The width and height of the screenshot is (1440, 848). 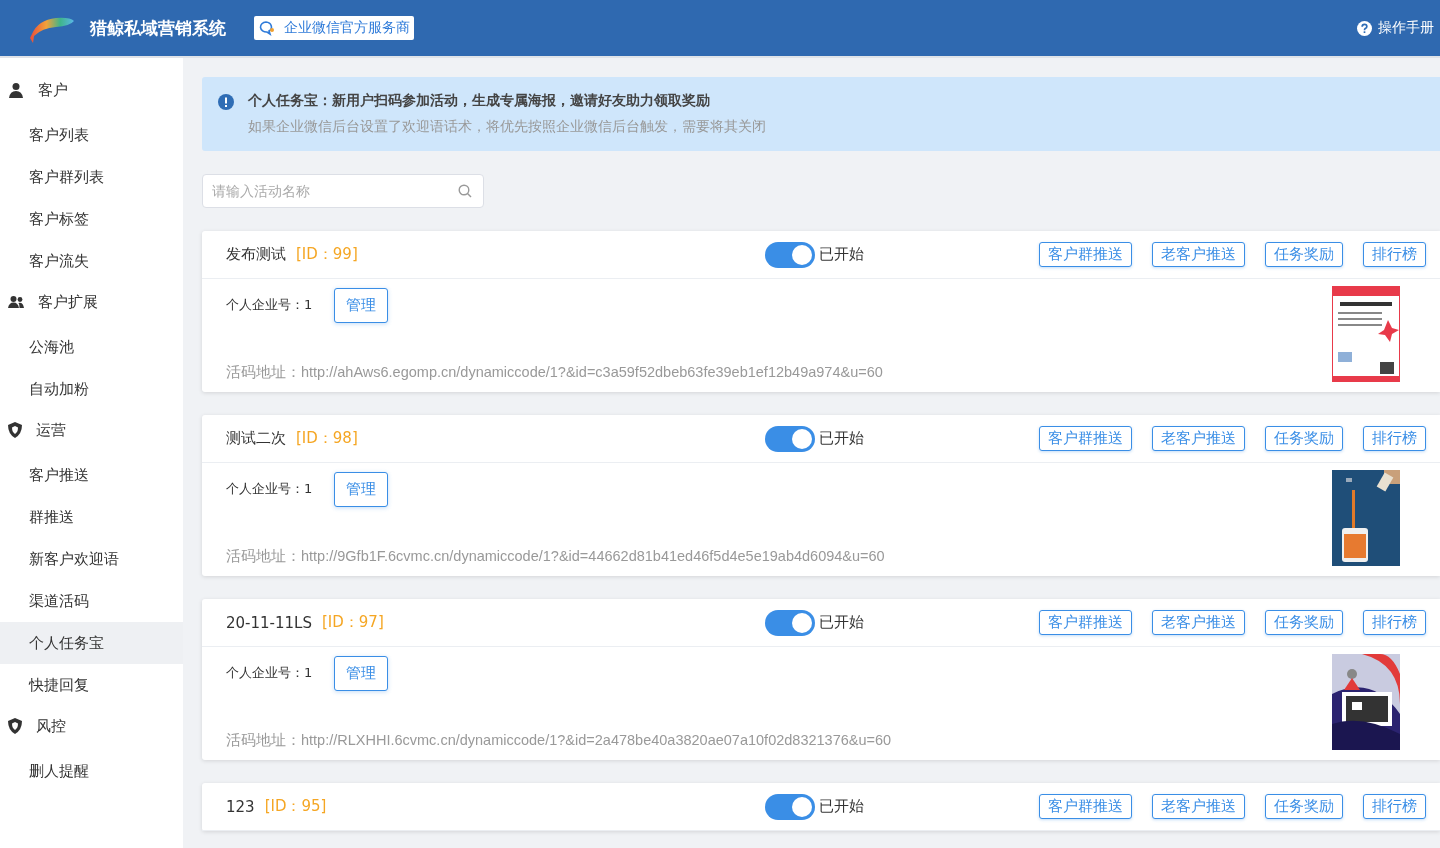 What do you see at coordinates (91, 475) in the screenshot?
I see `sidebar-item: 客户推送` at bounding box center [91, 475].